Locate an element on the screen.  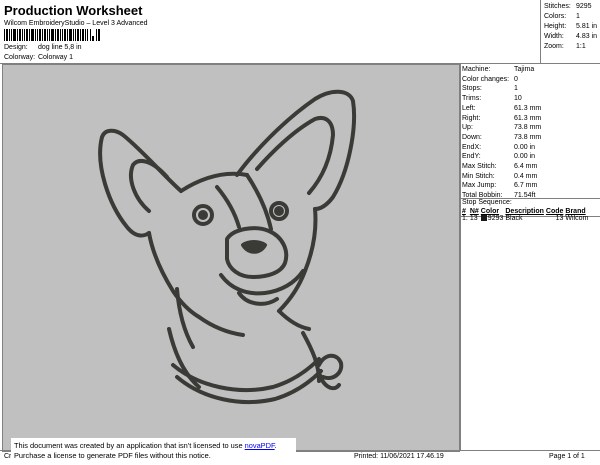
row-color: 9293 is located at coordinates (493, 218).